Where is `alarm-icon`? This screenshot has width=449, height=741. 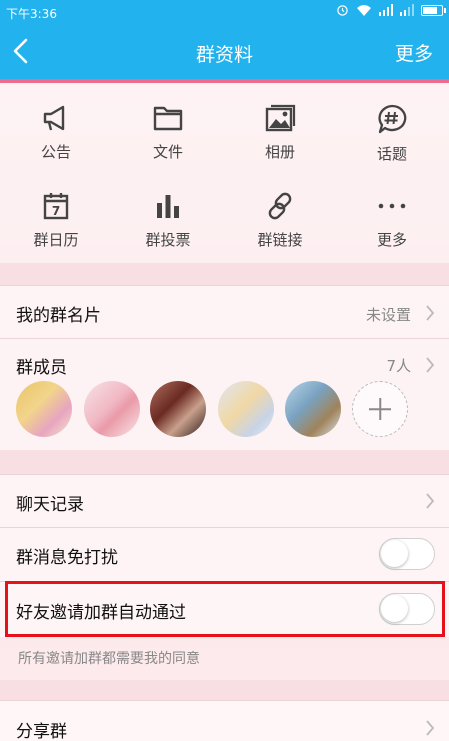 alarm-icon is located at coordinates (342, 10).